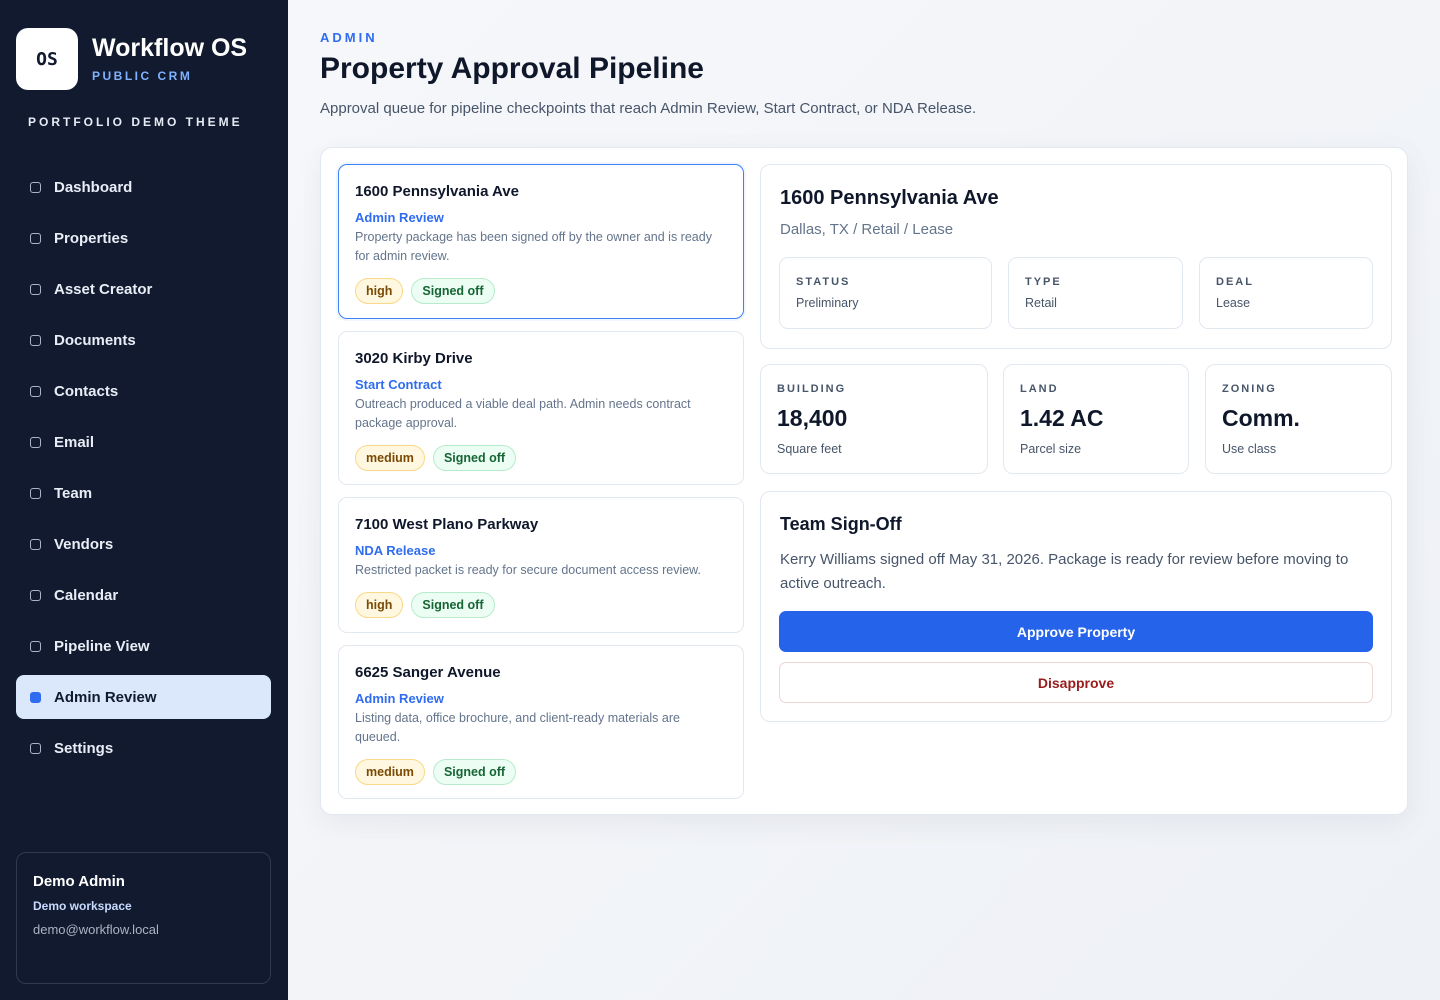 The height and width of the screenshot is (1000, 1440). Describe the element at coordinates (95, 340) in the screenshot. I see `sidebar-item-label: Documents` at that location.